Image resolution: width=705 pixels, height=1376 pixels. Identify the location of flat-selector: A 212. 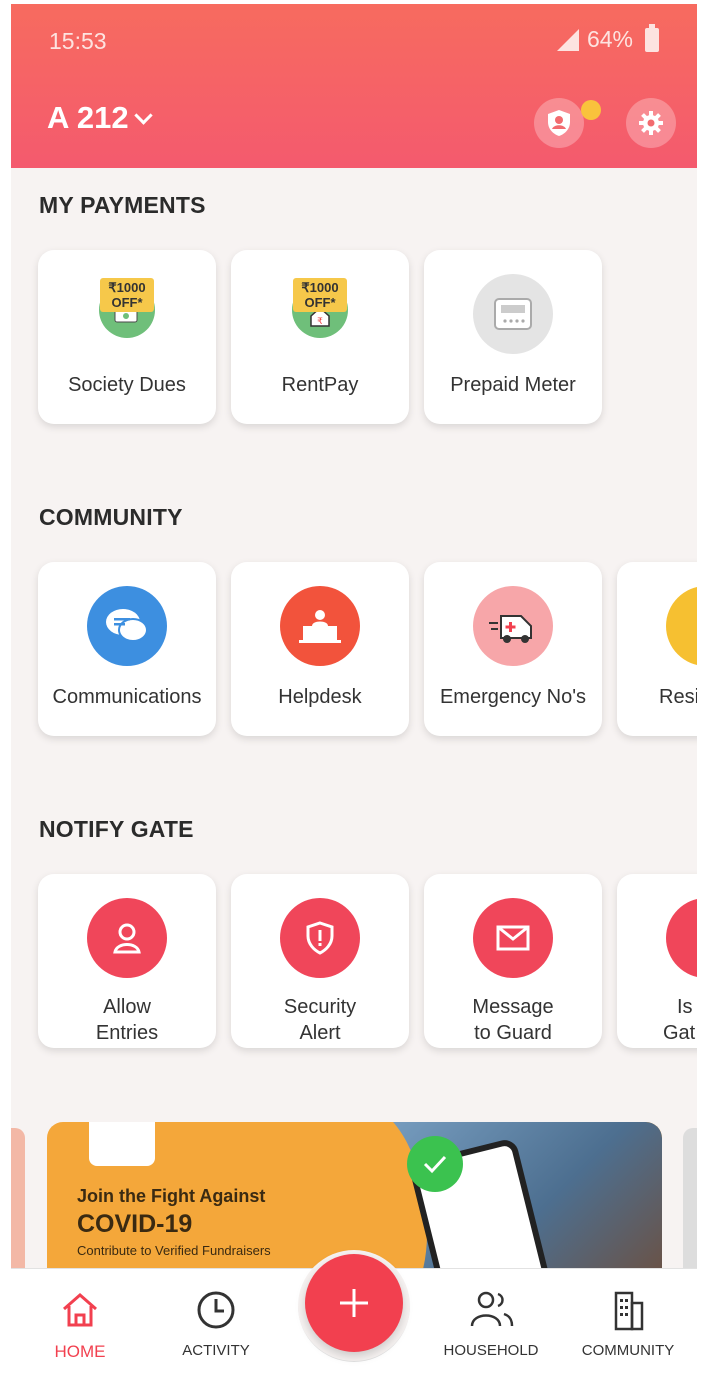
(100, 118).